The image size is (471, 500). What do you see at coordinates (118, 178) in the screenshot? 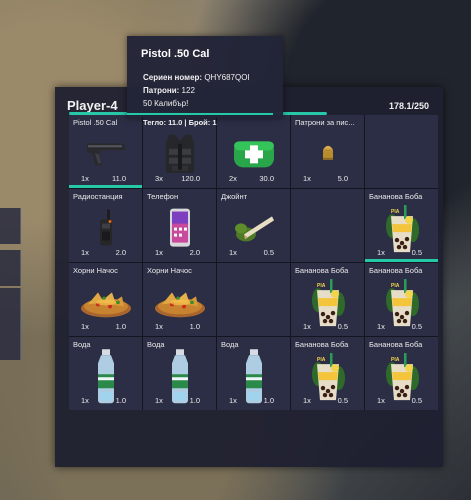
I see `slot-item-weight: 11.0` at bounding box center [118, 178].